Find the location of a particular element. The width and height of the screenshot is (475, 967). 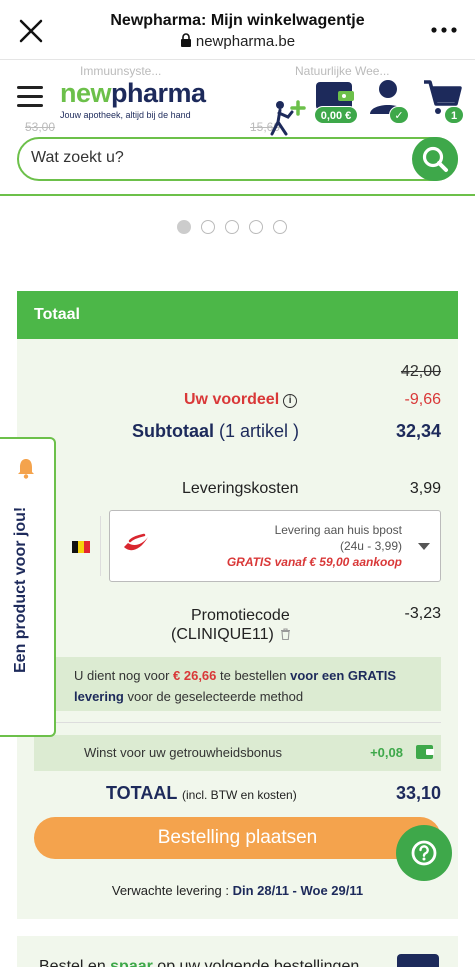

loyalty-bonus-row: Winst voor uw getrouwheidsbonus +0,08 is located at coordinates (237, 753).